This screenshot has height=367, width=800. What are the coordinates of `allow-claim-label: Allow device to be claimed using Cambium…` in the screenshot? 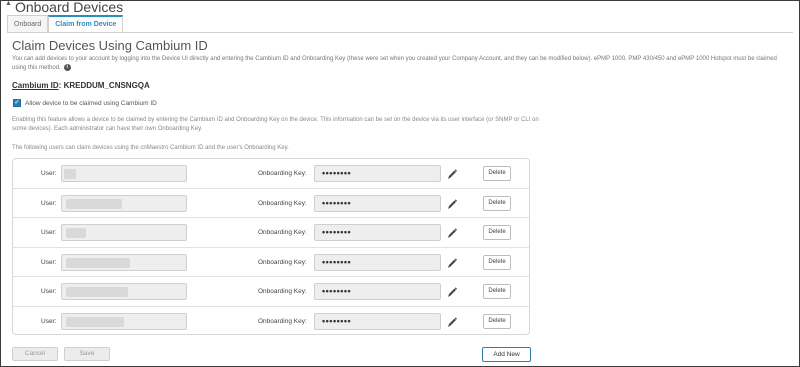 It's located at (91, 103).